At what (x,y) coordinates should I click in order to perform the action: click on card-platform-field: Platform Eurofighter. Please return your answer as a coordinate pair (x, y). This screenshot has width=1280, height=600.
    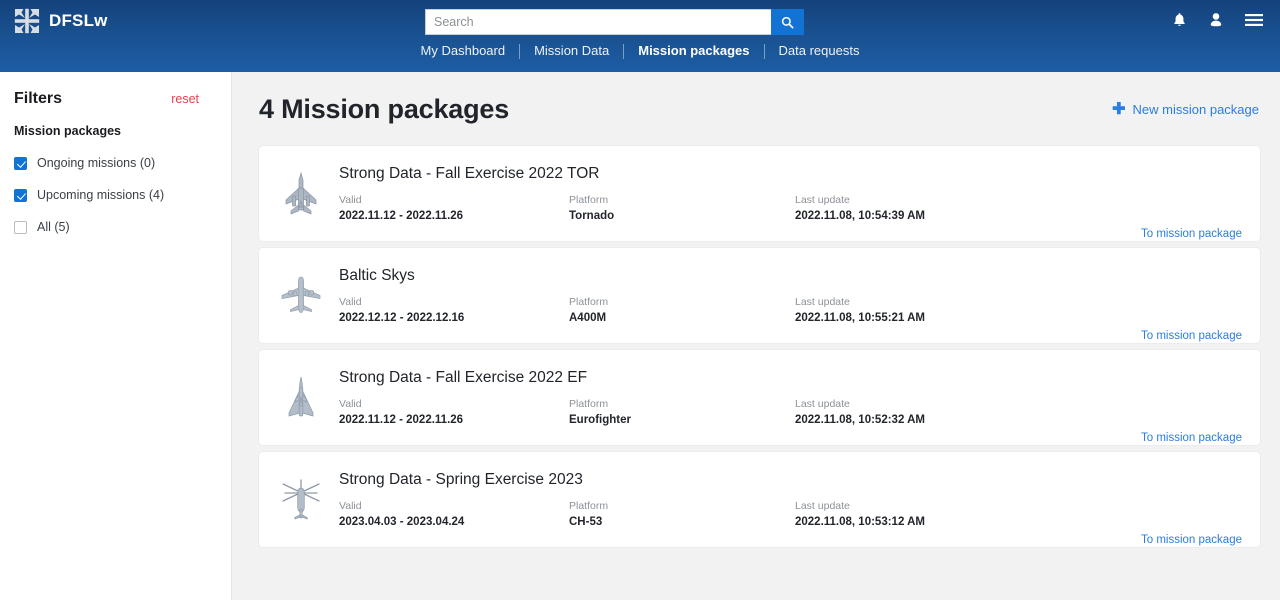
    Looking at the image, I should click on (682, 412).